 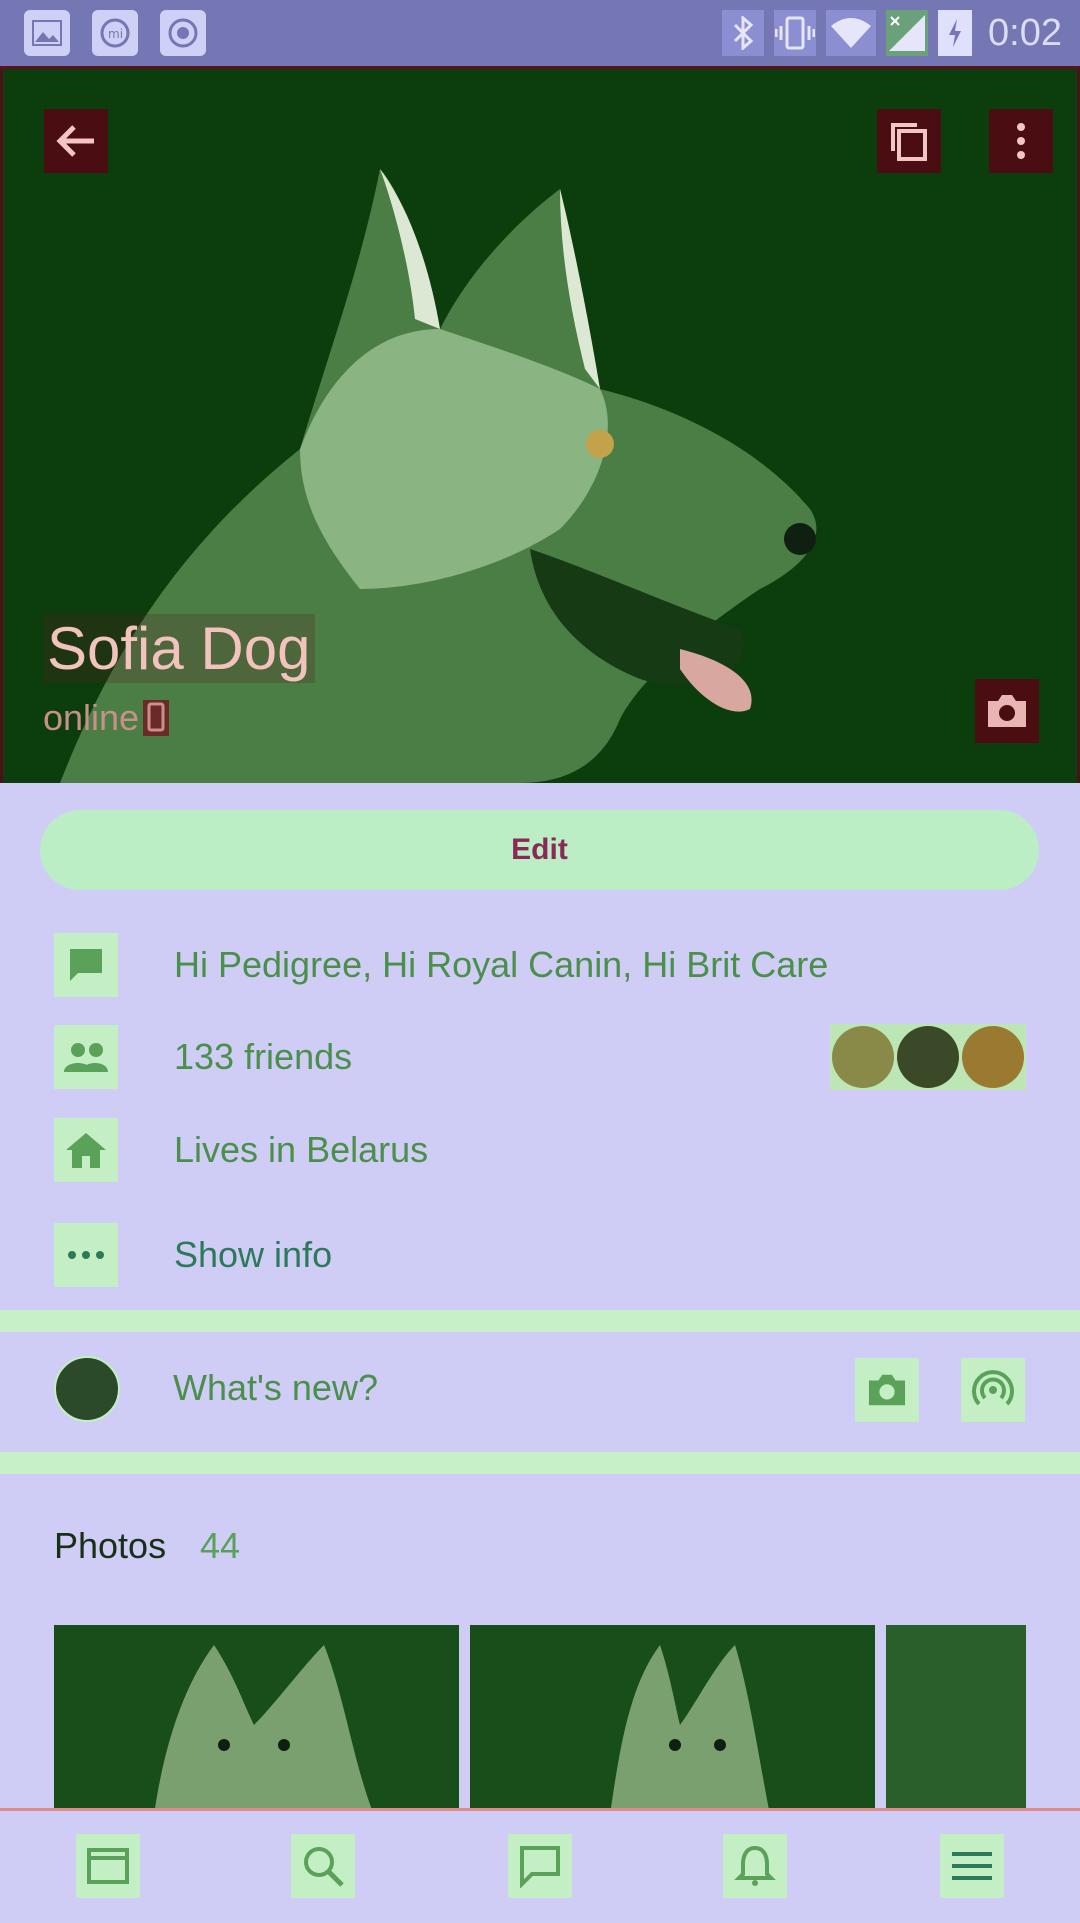 I want to click on vibrate-icon, so click(x=795, y=33).